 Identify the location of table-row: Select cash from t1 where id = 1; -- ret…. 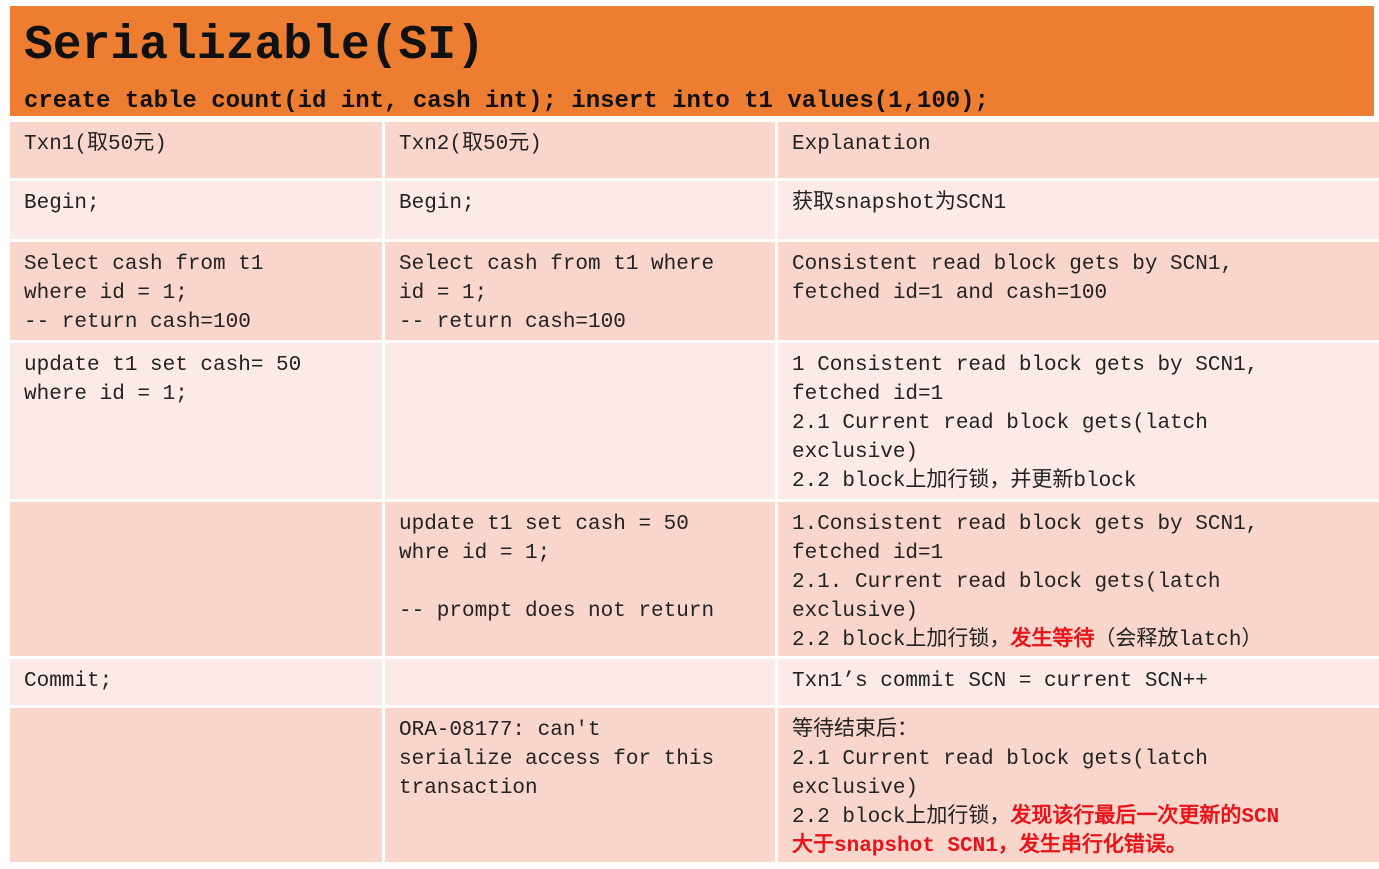
(694, 291).